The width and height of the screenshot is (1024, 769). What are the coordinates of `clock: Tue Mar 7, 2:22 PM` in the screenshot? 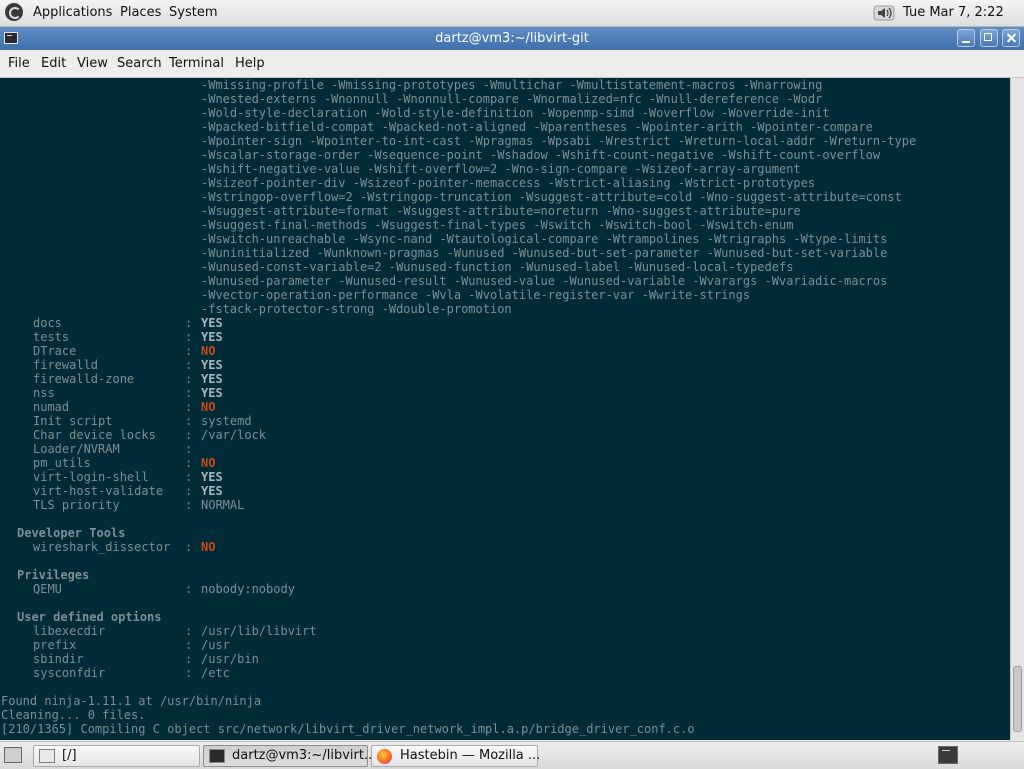 It's located at (963, 23).